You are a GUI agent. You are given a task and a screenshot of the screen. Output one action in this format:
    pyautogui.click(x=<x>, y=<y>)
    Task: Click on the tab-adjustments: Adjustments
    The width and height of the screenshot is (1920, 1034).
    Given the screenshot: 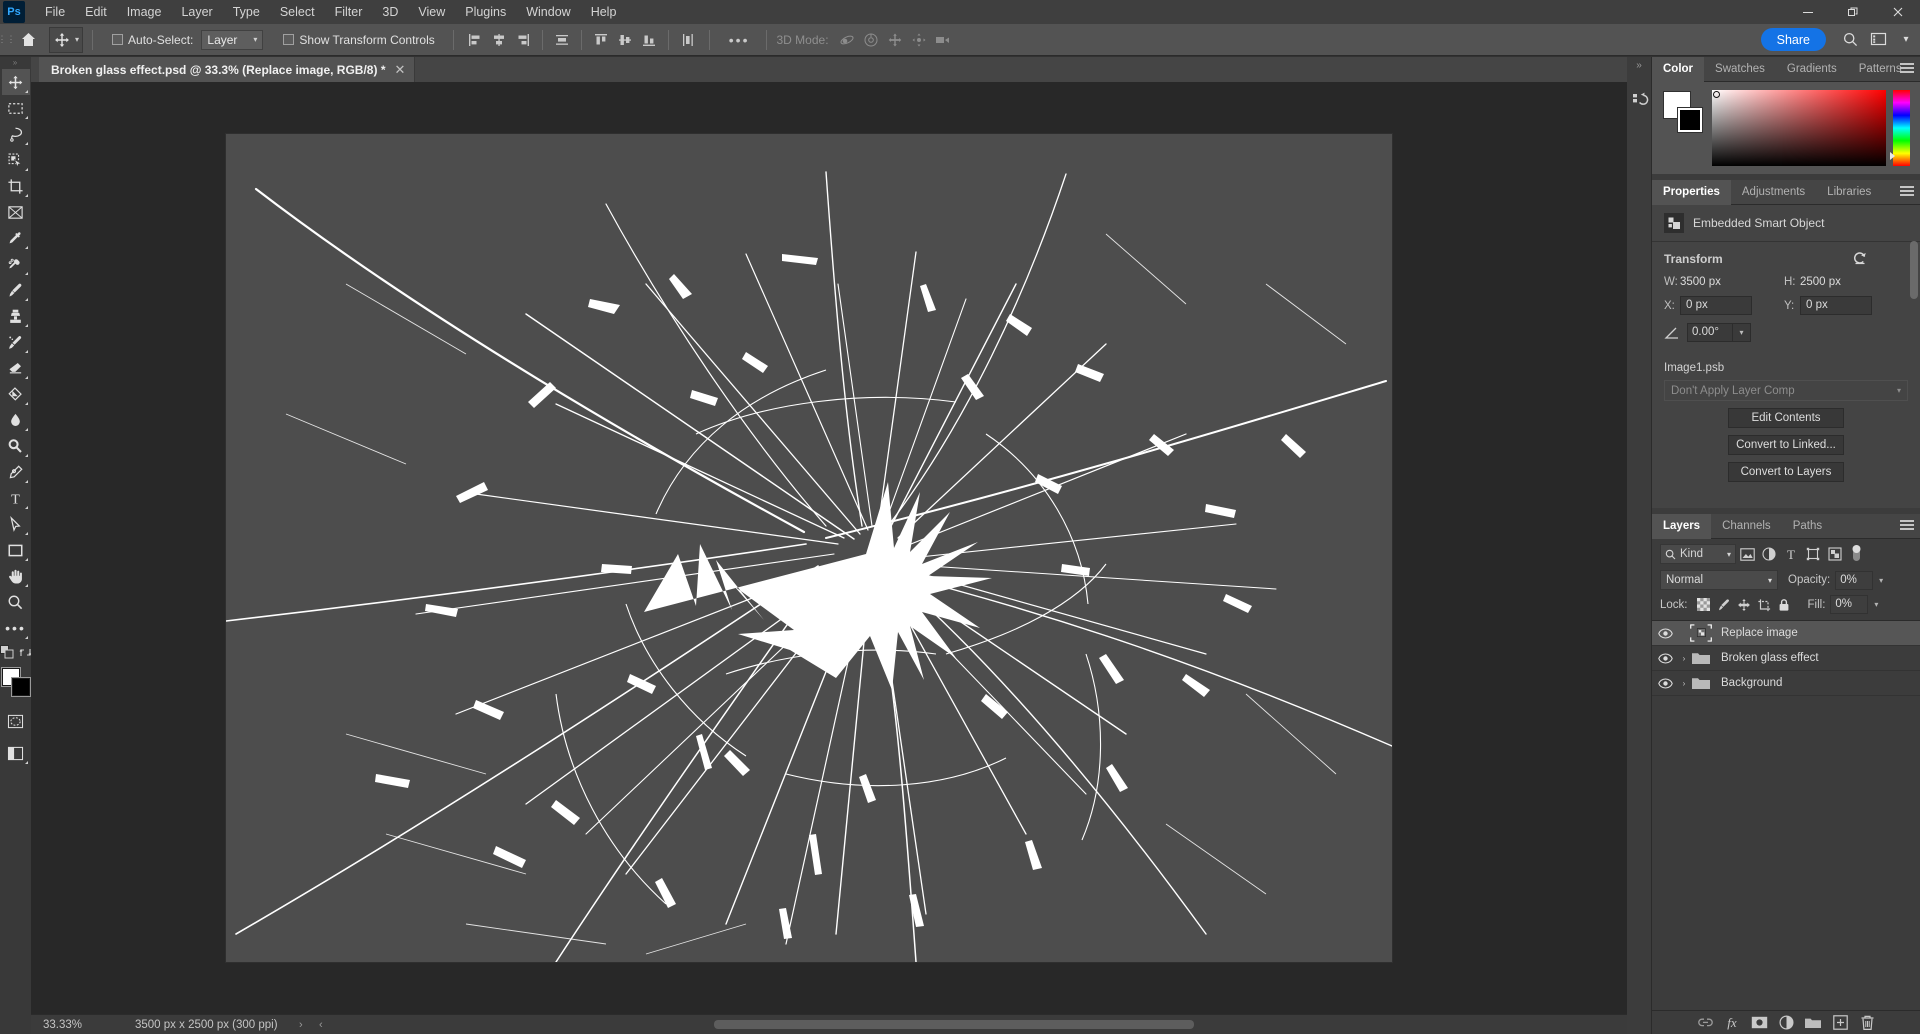 What is the action you would take?
    pyautogui.click(x=1773, y=192)
    